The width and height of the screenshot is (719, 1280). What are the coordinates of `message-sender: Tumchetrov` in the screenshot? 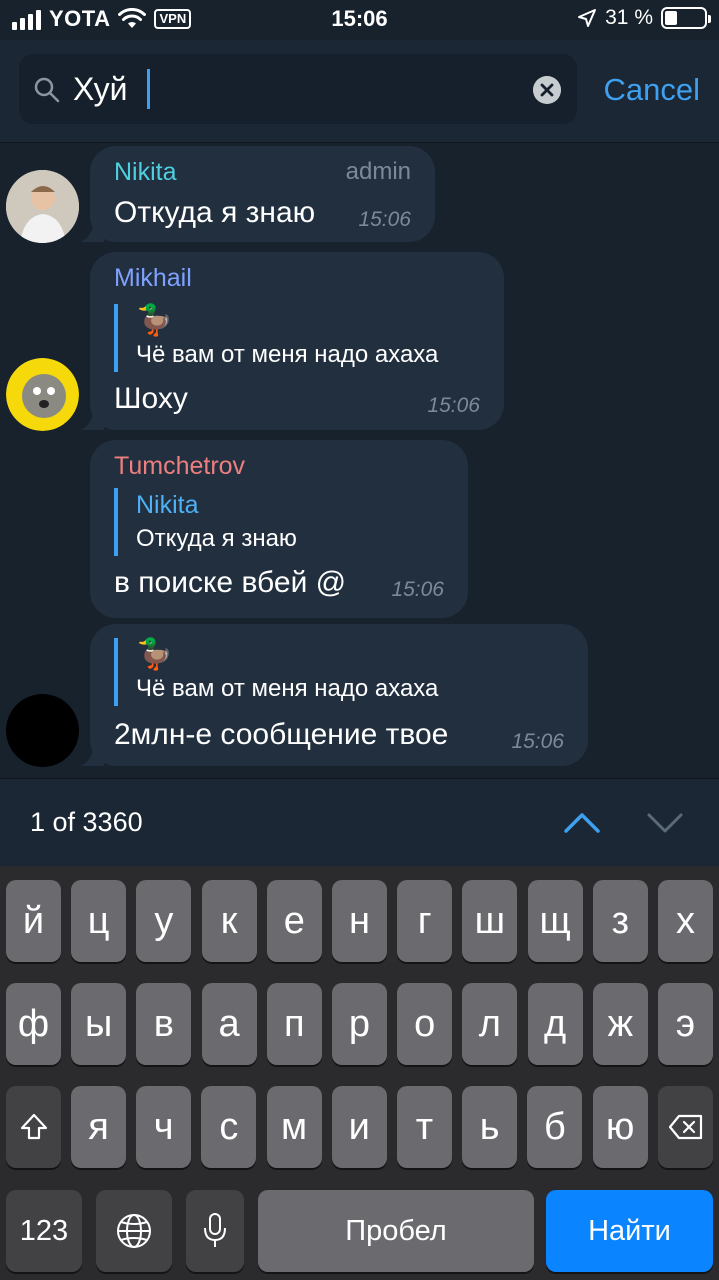 It's located at (179, 466).